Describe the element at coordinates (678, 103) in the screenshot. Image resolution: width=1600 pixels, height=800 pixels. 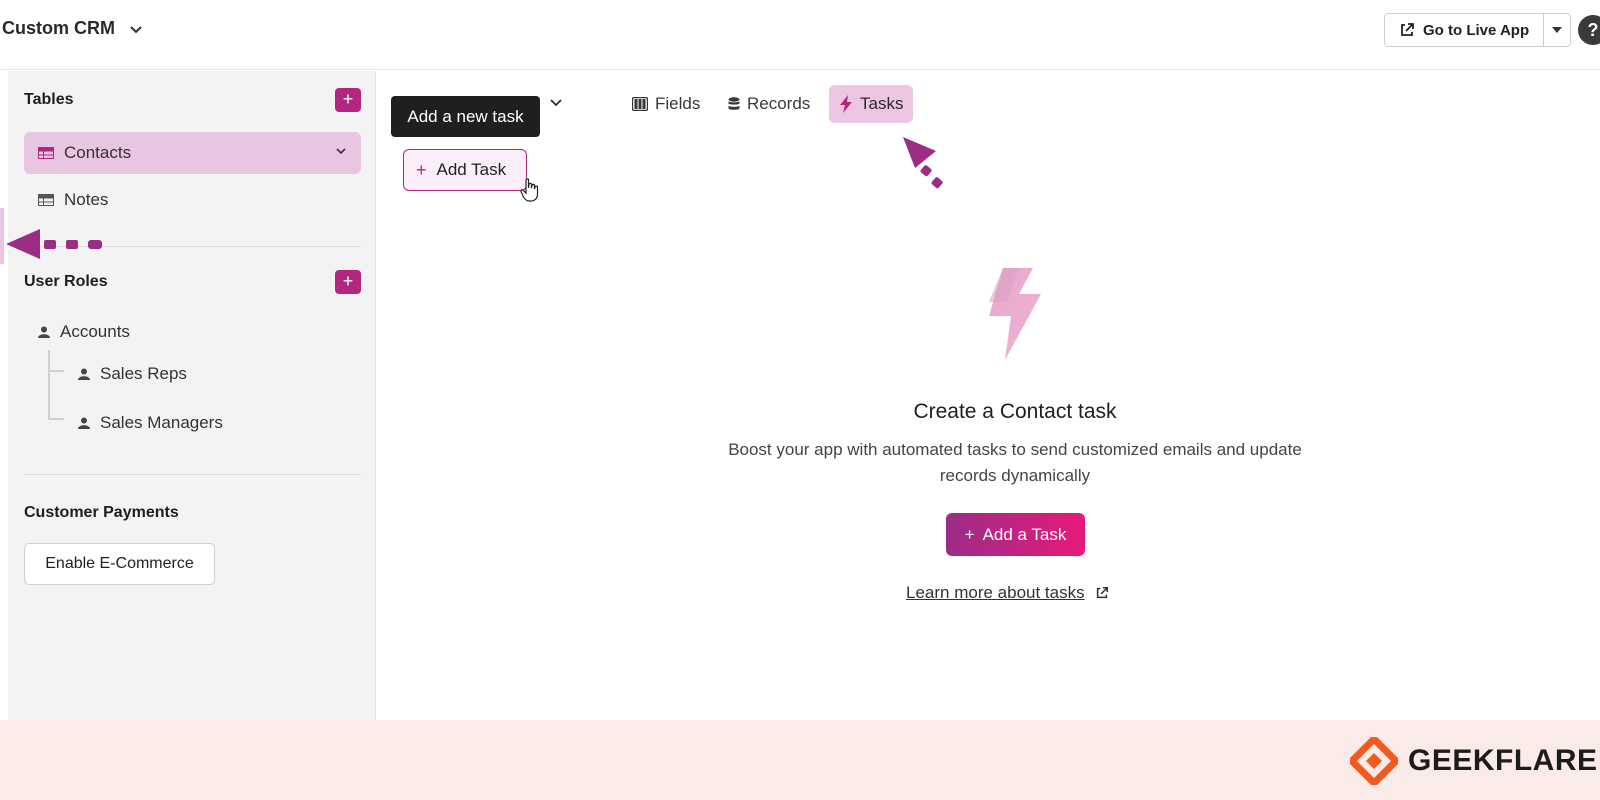
I see `tab-label: Fields` at that location.